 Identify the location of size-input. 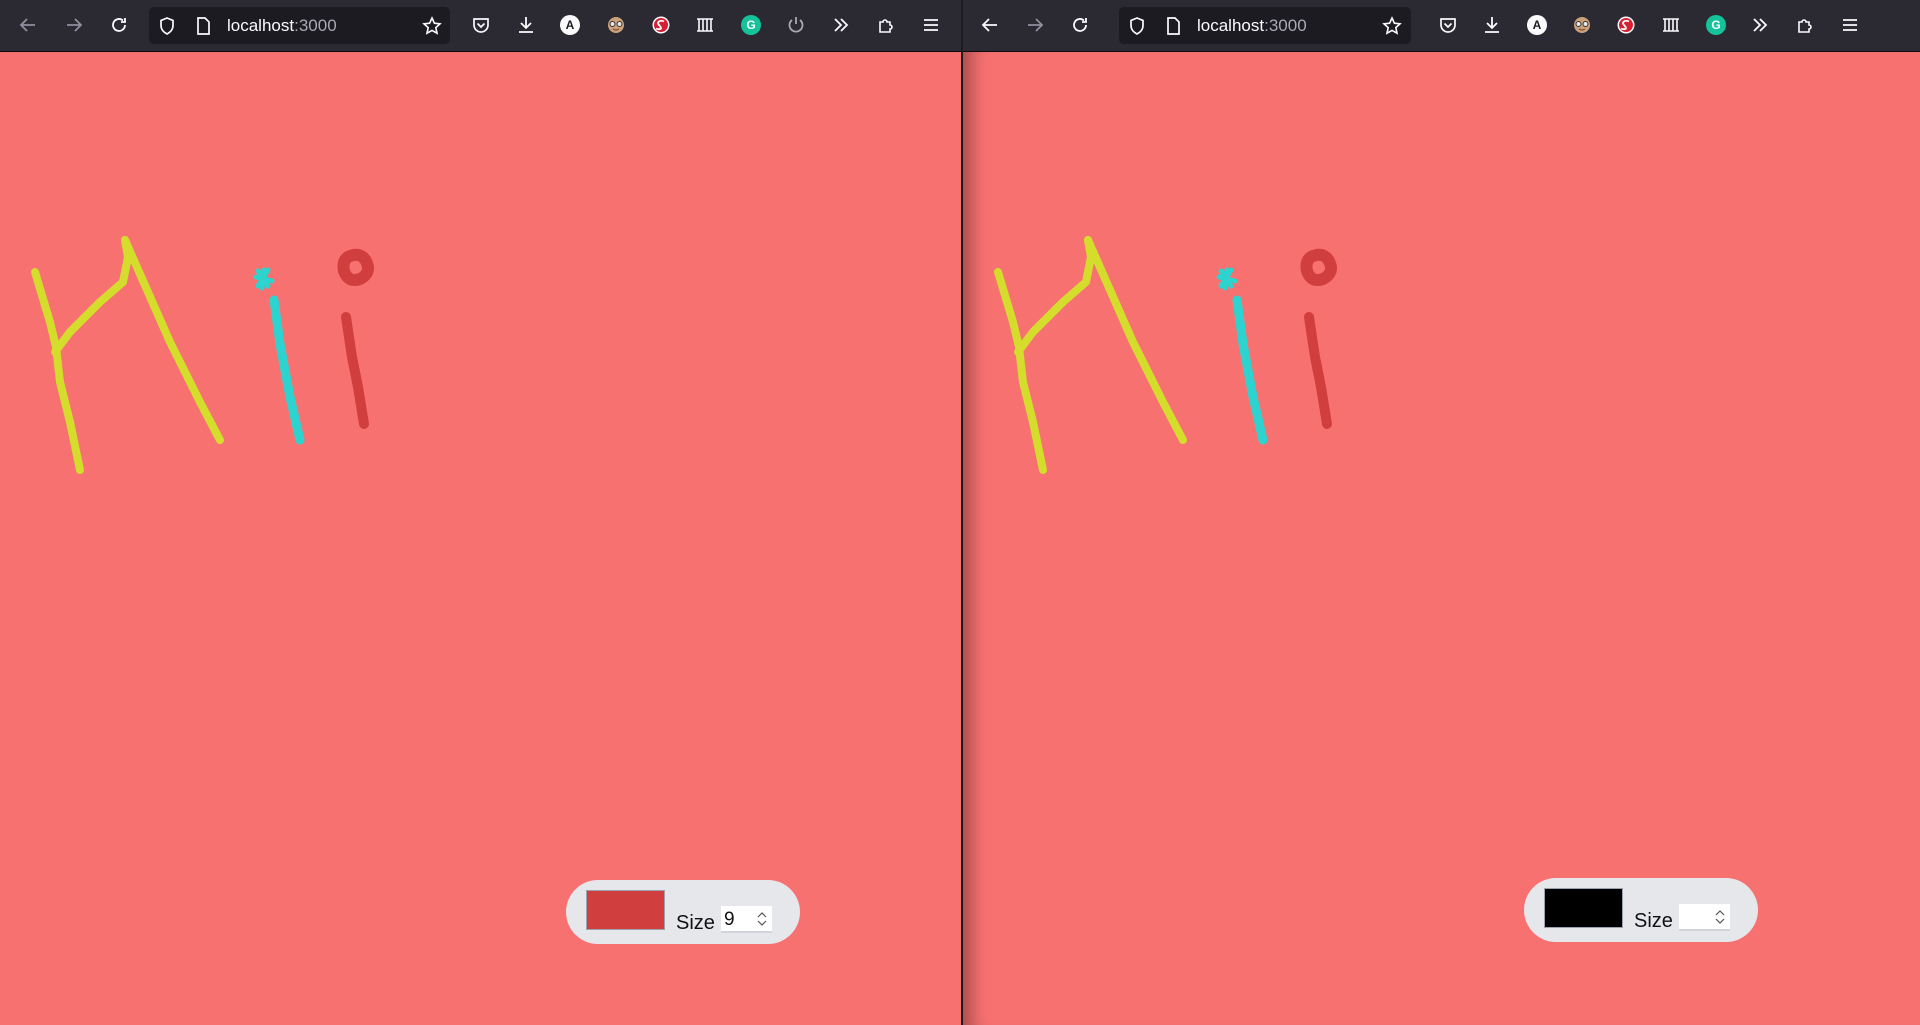
(1704, 917).